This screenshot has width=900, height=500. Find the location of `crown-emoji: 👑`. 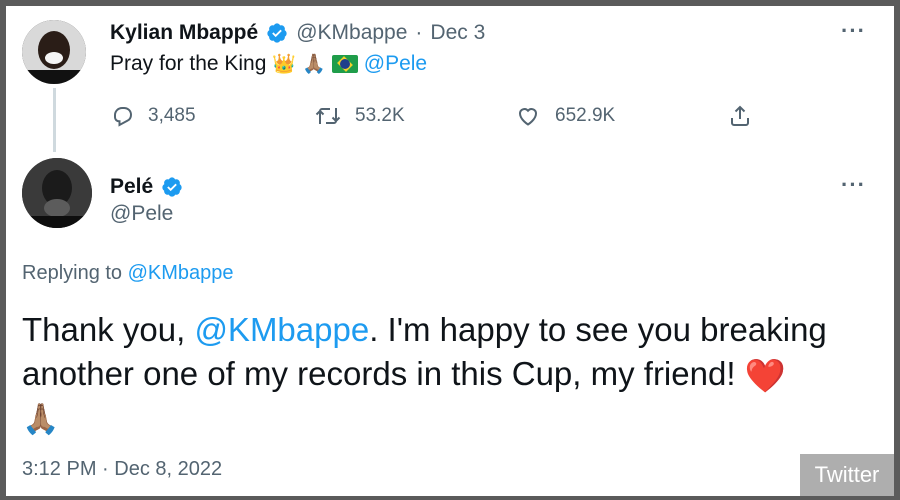

crown-emoji: 👑 is located at coordinates (284, 64).